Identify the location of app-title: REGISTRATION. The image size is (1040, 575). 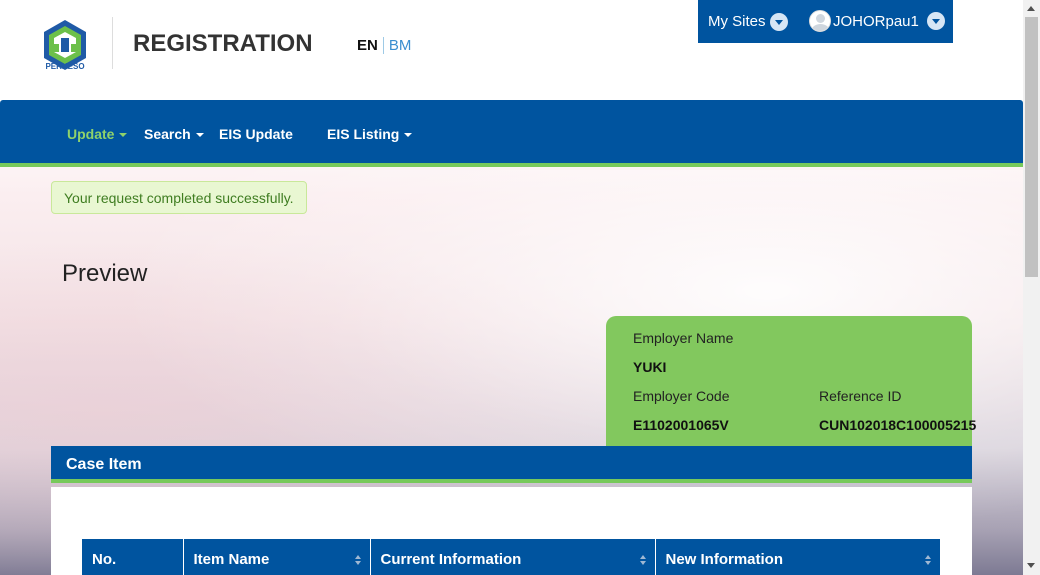
(223, 43).